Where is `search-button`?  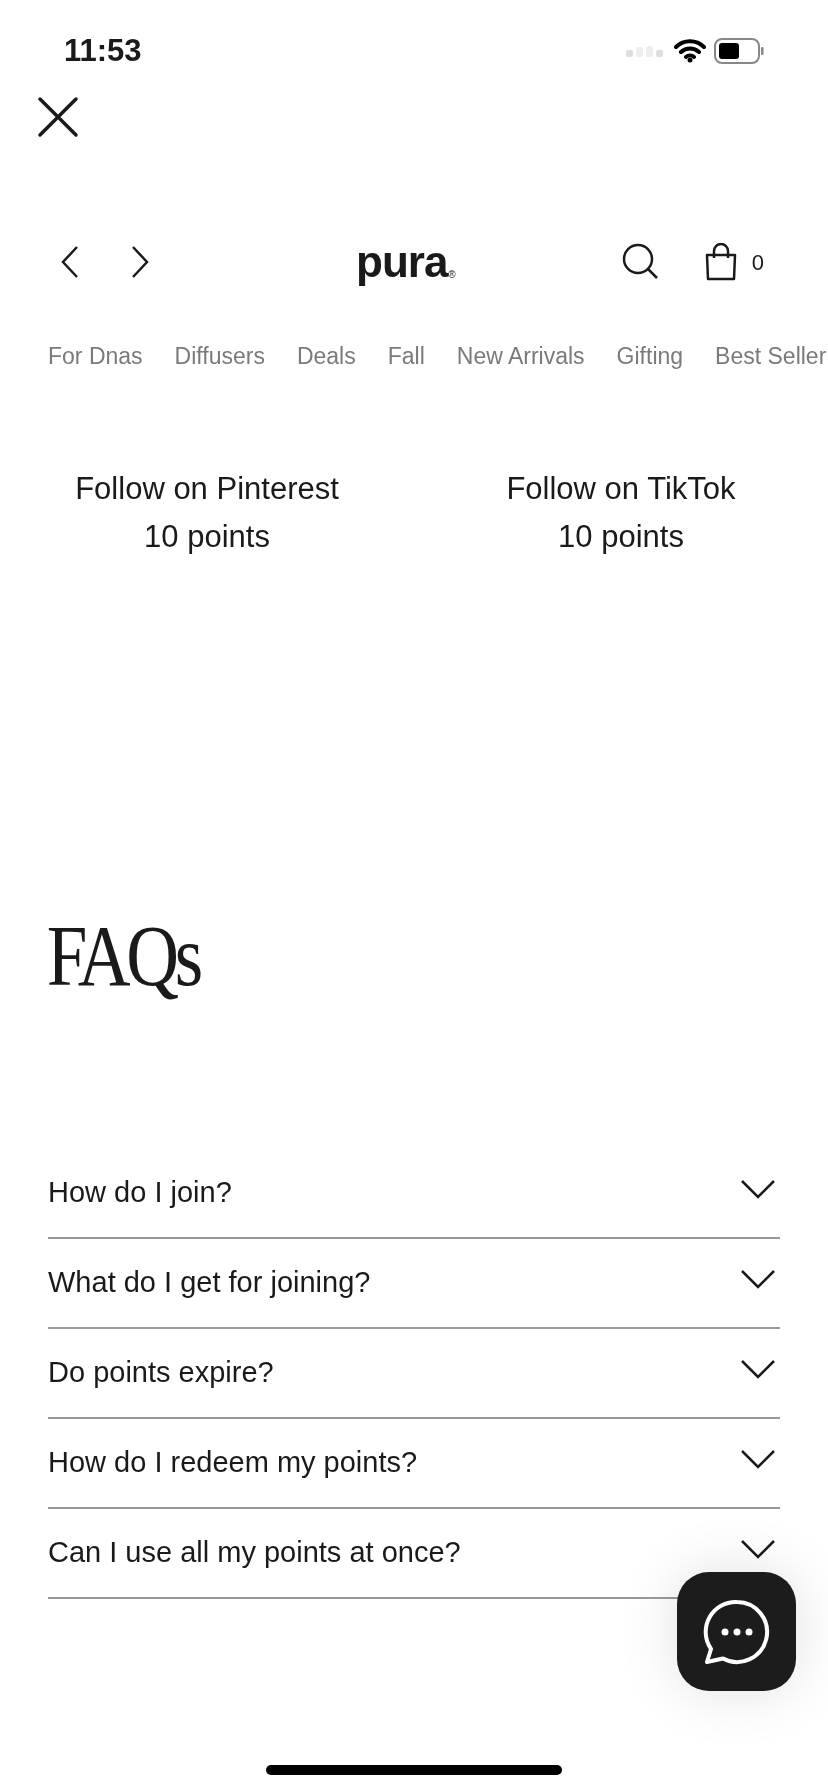 search-button is located at coordinates (640, 262).